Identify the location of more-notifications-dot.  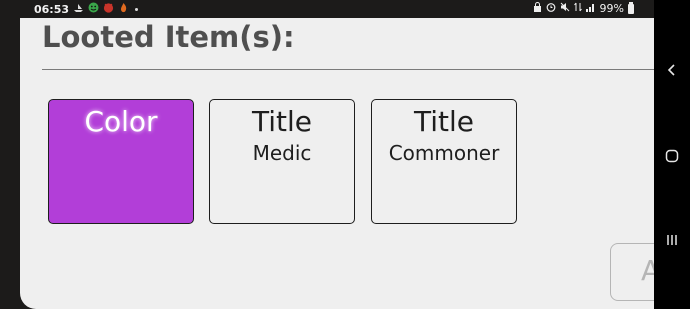
(137, 9).